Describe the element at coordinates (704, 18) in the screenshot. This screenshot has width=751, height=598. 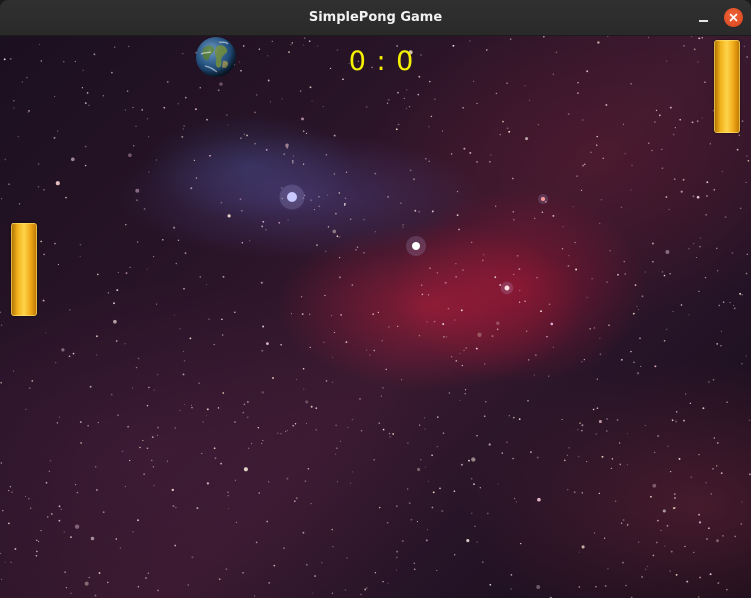
I see `minimize-button` at that location.